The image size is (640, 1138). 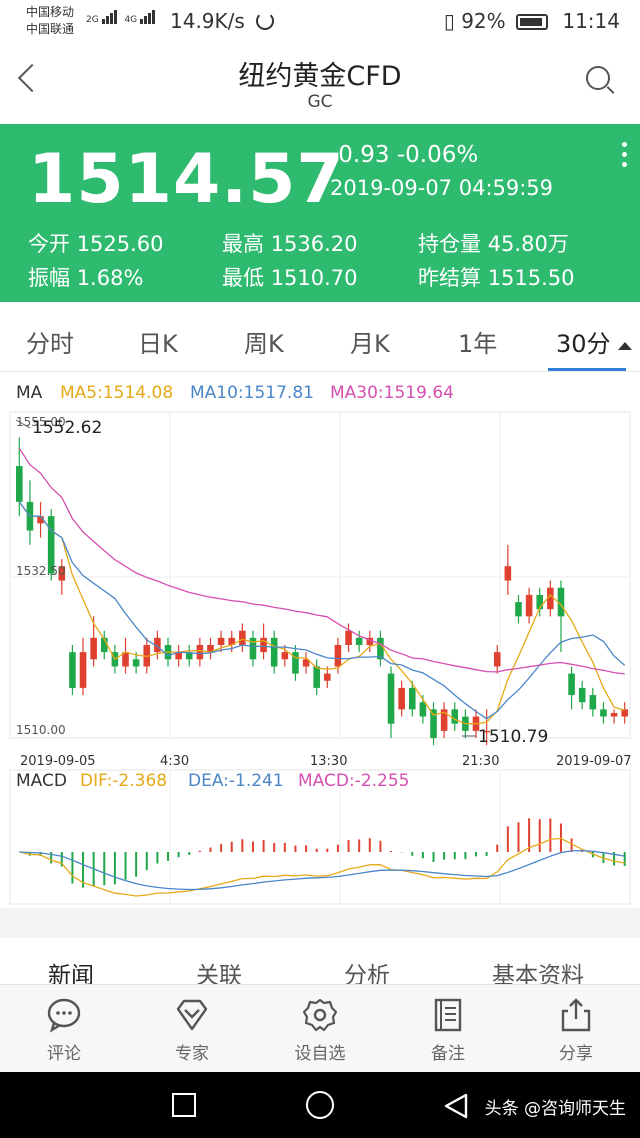 I want to click on stat-open: 今开 1525.60, so click(x=96, y=243).